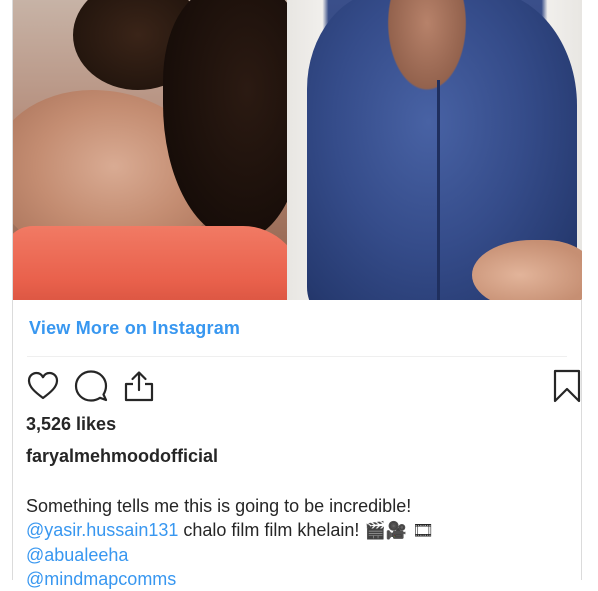 Image resolution: width=598 pixels, height=591 pixels. I want to click on heart-icon, so click(43, 386).